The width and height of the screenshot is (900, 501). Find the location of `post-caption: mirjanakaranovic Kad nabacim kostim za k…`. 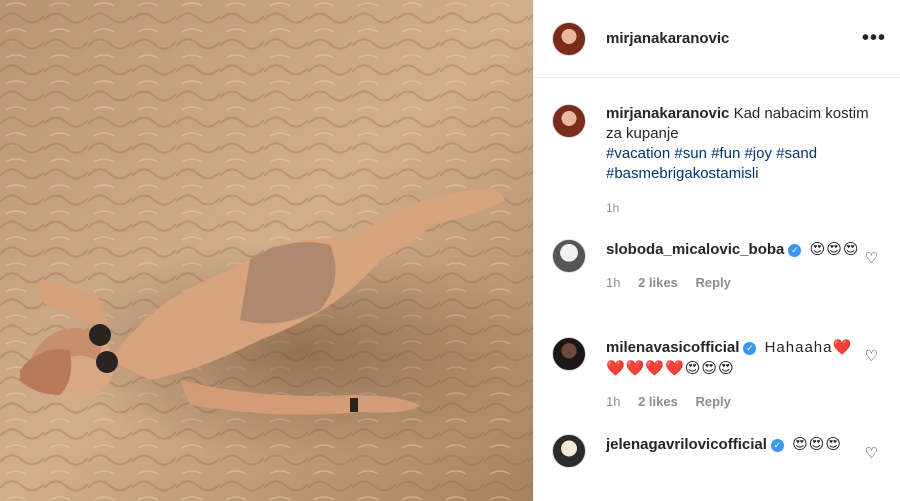

post-caption: mirjanakaranovic Kad nabacim kostim za k… is located at coordinates (717, 148).